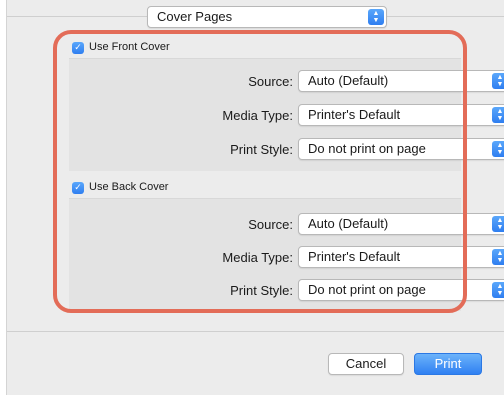  What do you see at coordinates (366, 364) in the screenshot?
I see `cancel-button: Cancel` at bounding box center [366, 364].